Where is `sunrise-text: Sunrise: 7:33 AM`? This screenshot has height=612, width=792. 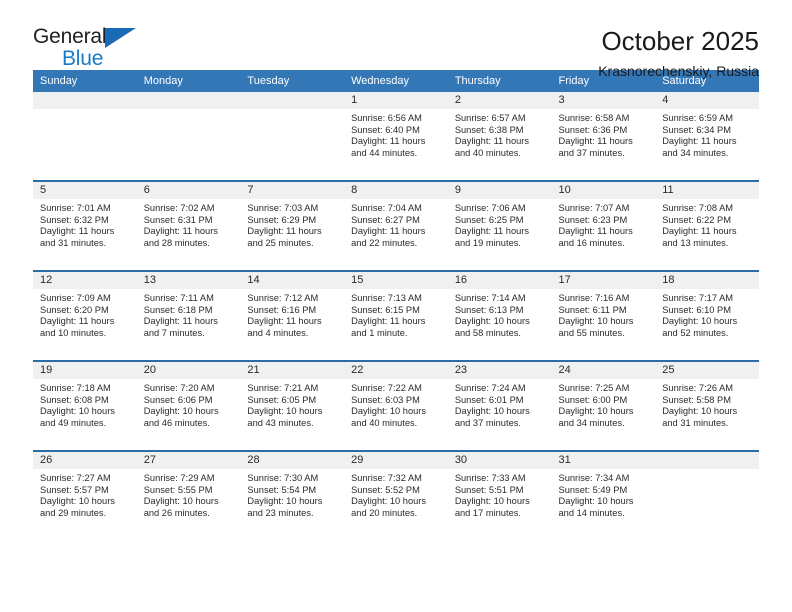
sunrise-text: Sunrise: 7:33 AM is located at coordinates (490, 478).